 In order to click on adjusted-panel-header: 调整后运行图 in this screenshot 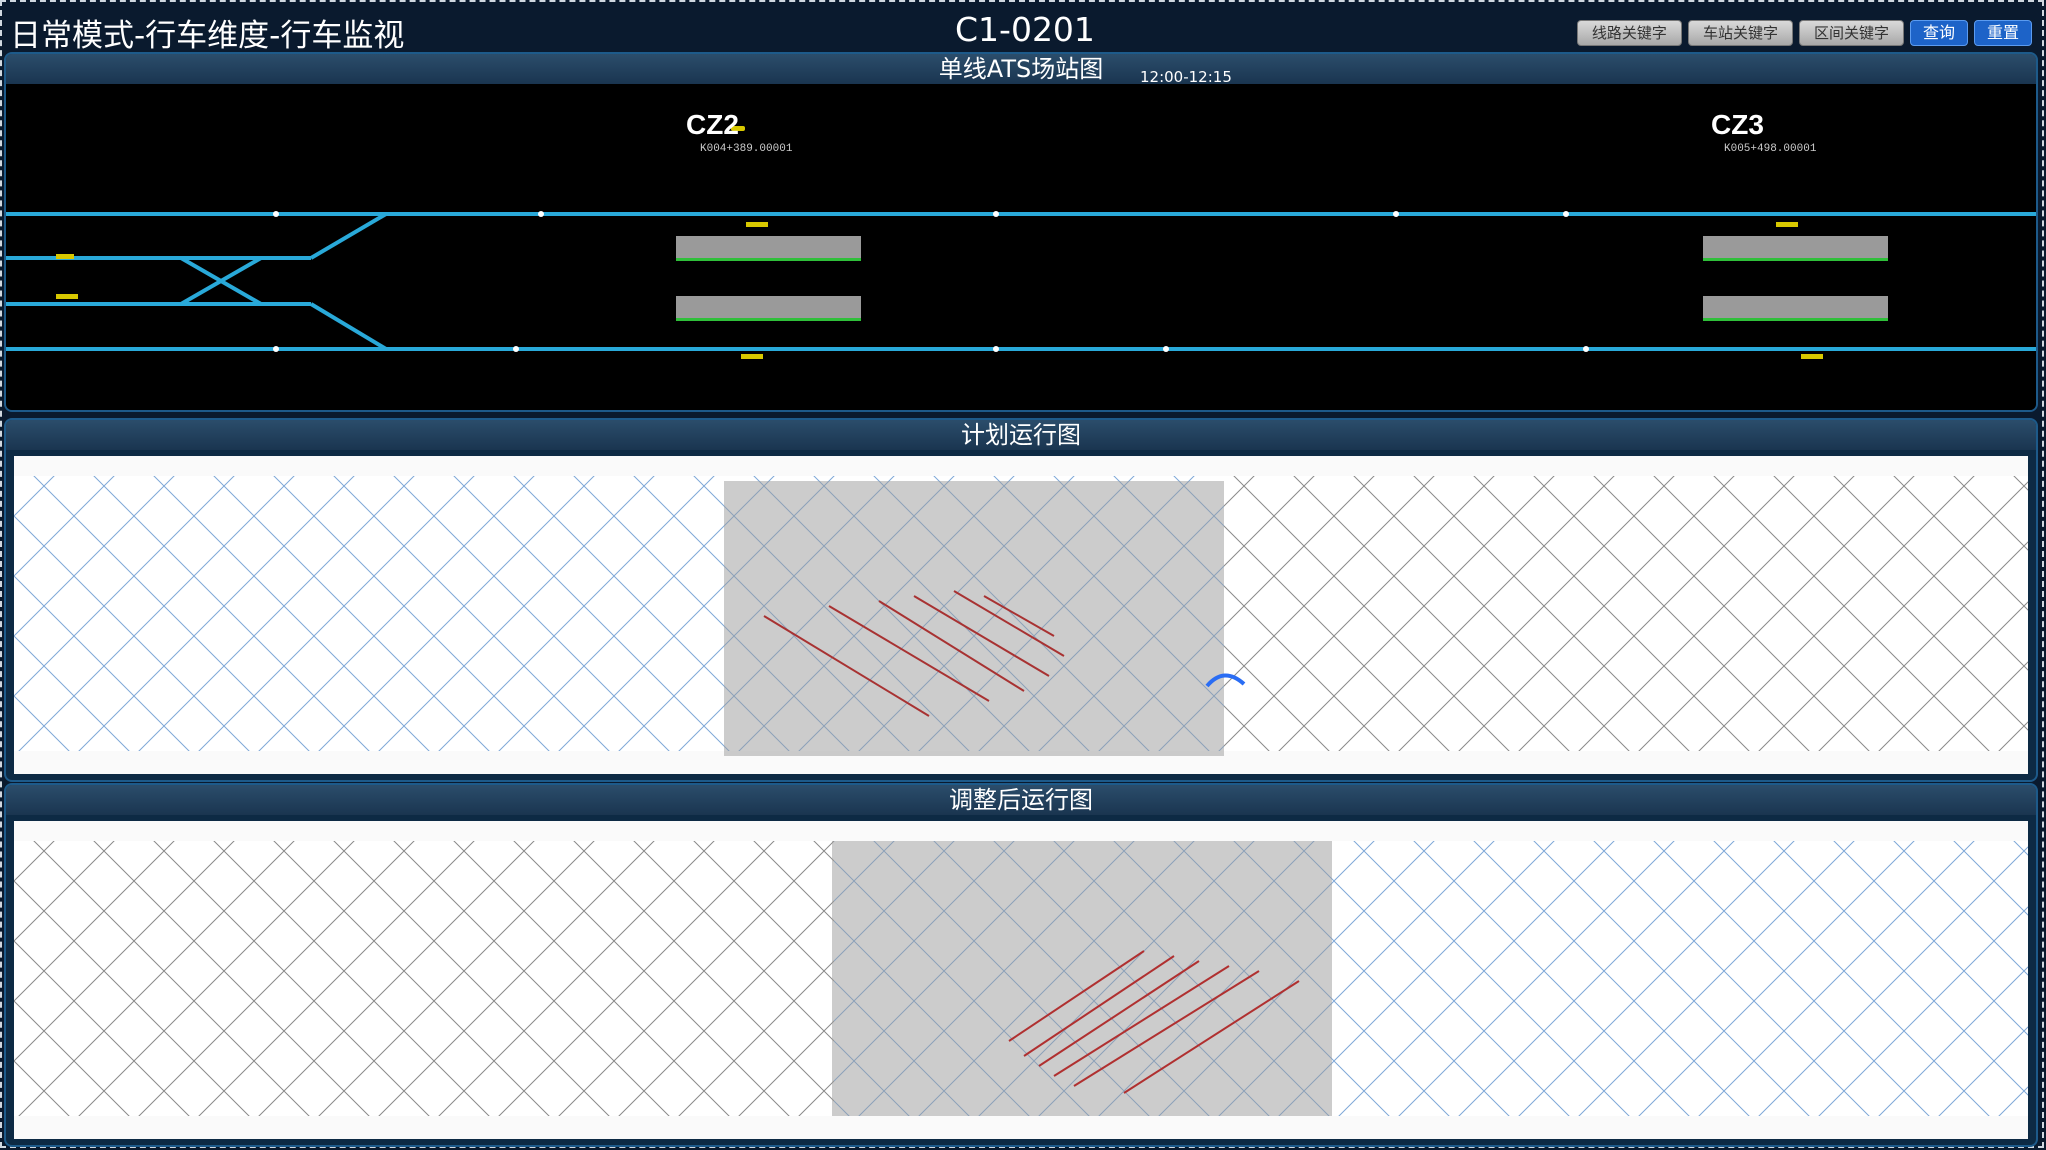, I will do `click(1021, 800)`.